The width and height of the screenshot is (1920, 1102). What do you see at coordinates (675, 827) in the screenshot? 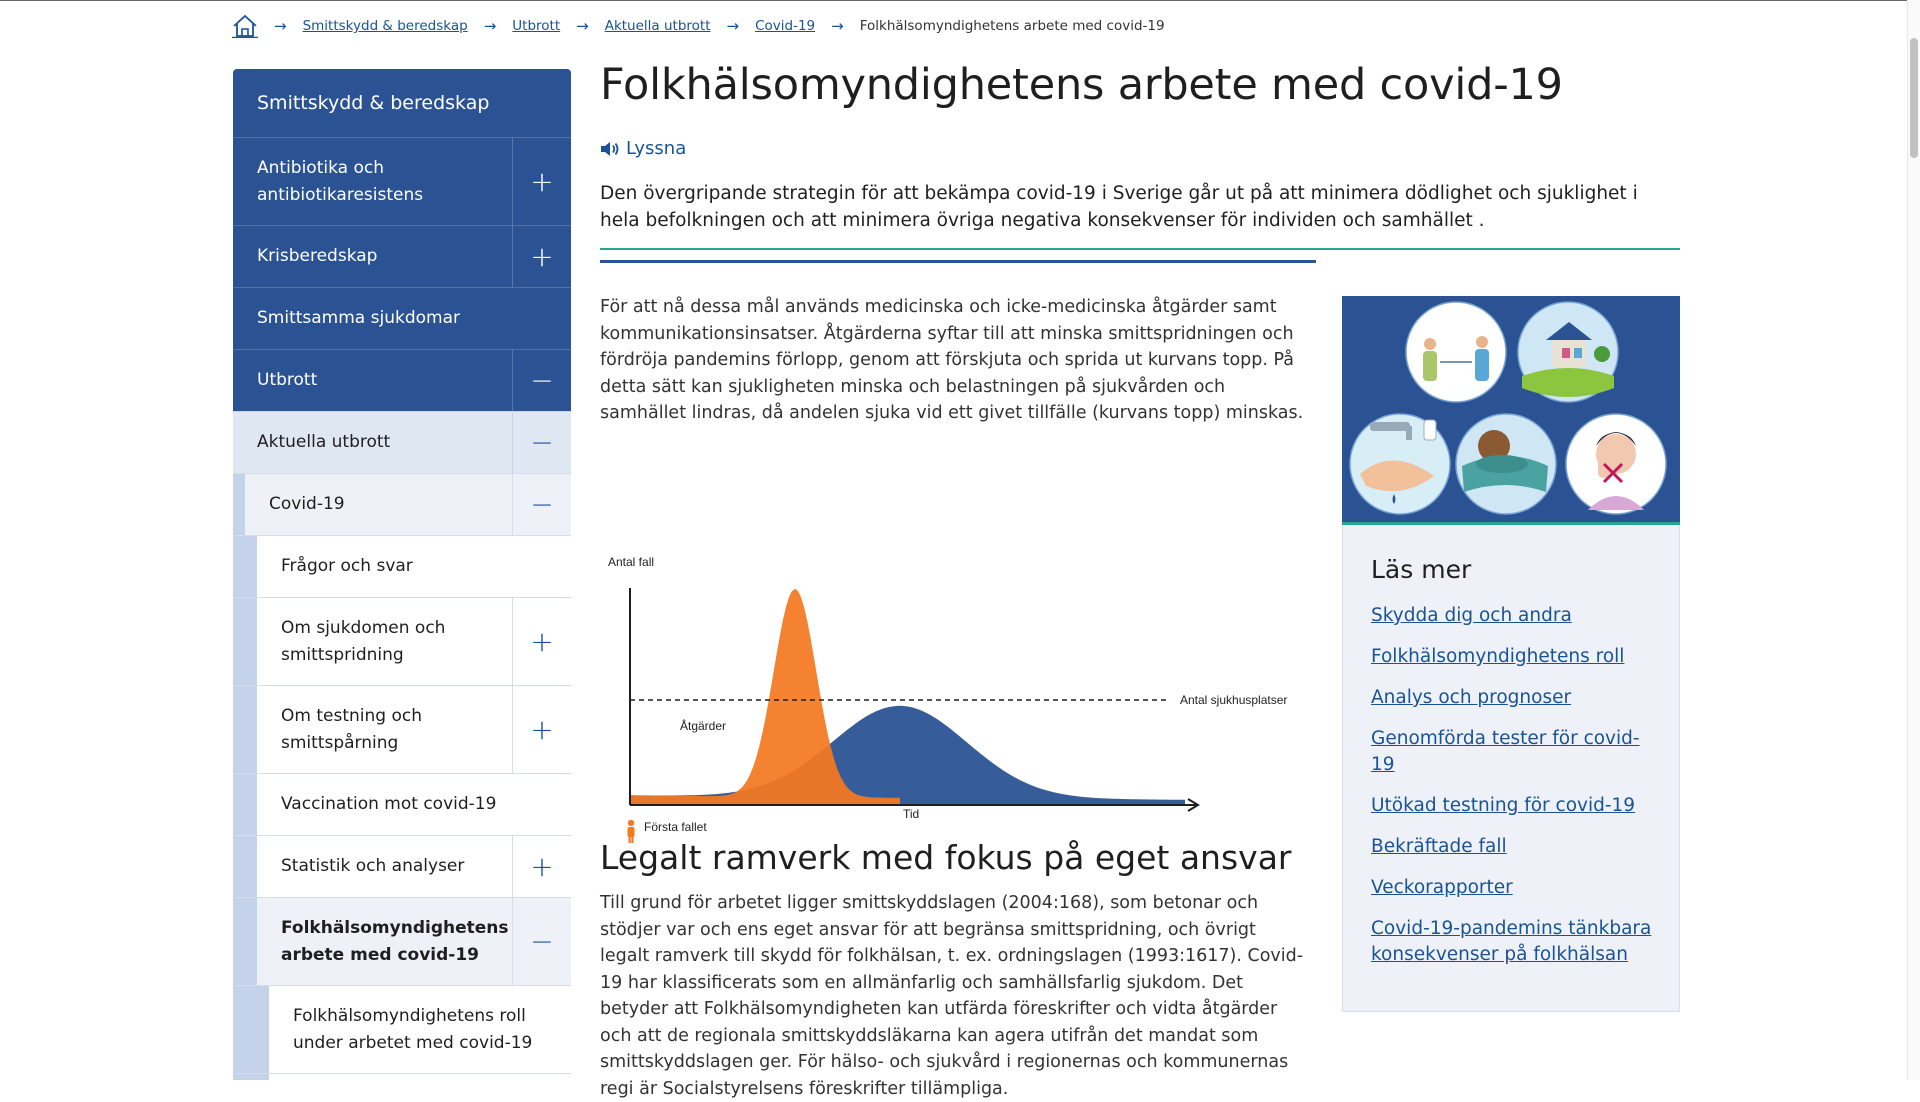
I see `chart-annotation-forsta-fallet: Första fallet` at bounding box center [675, 827].